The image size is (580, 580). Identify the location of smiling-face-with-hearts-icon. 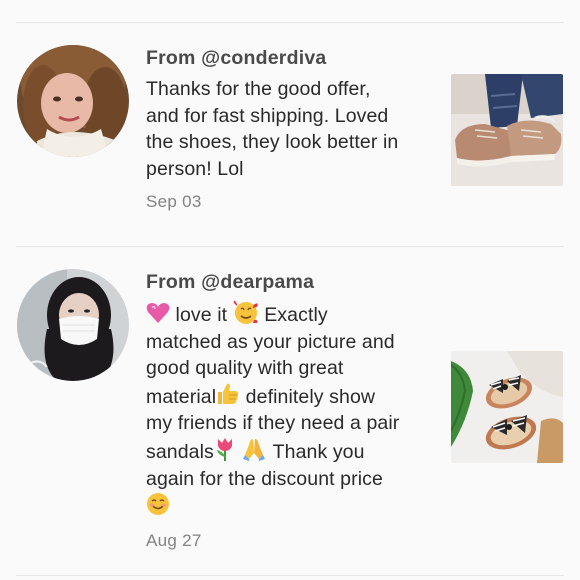
(245, 312).